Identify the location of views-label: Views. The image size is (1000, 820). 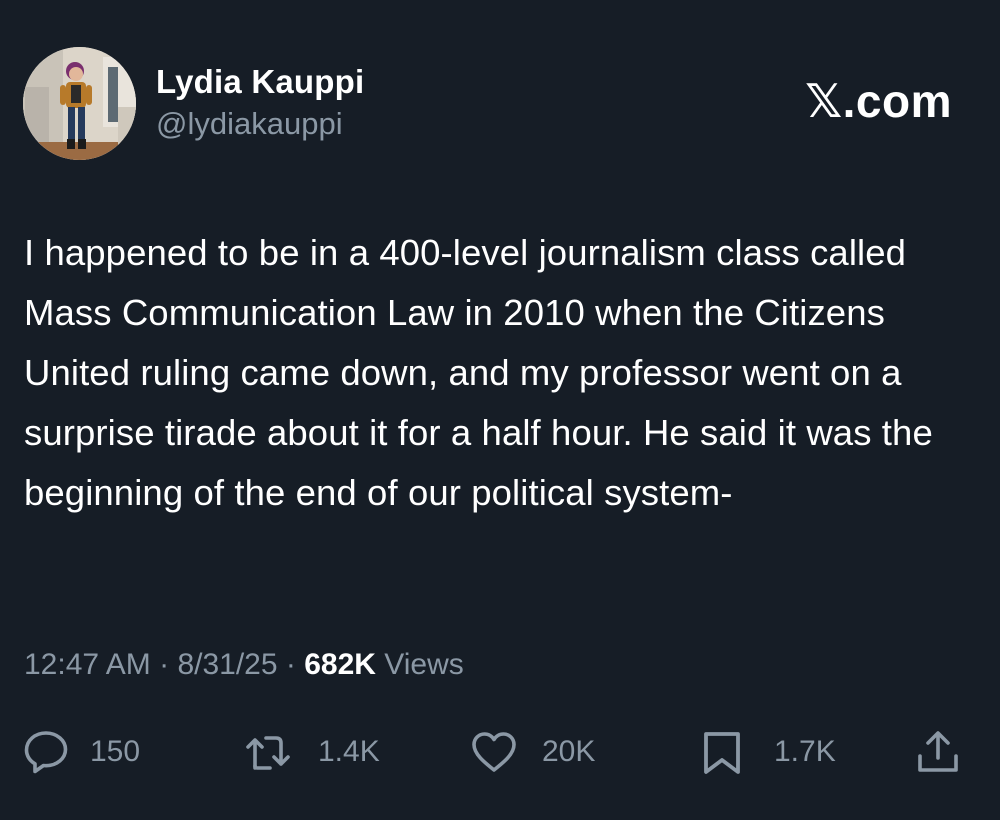
(424, 664).